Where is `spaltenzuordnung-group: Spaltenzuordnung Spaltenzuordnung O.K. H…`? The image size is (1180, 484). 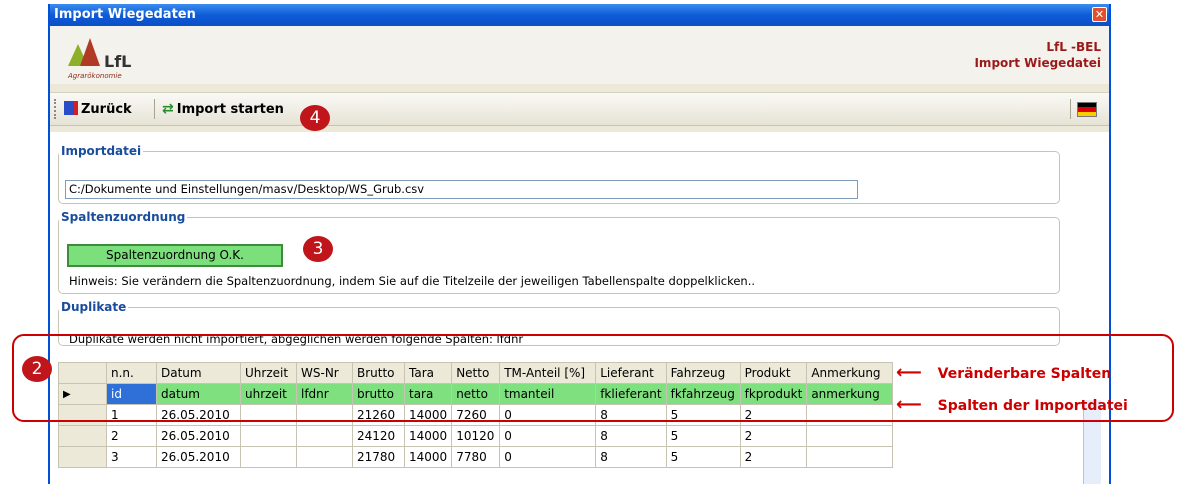
spaltenzuordnung-group: Spaltenzuordnung Spaltenzuordnung O.K. H… is located at coordinates (559, 252).